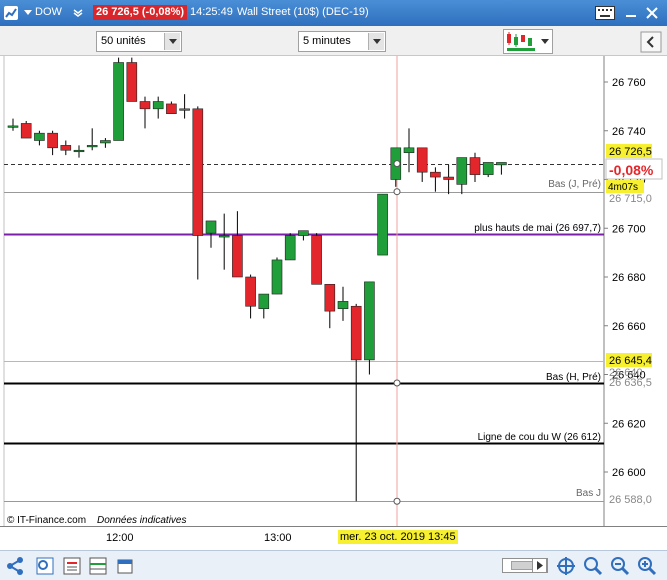  What do you see at coordinates (629, 83) in the screenshot?
I see `y-tick-label: 26 760` at bounding box center [629, 83].